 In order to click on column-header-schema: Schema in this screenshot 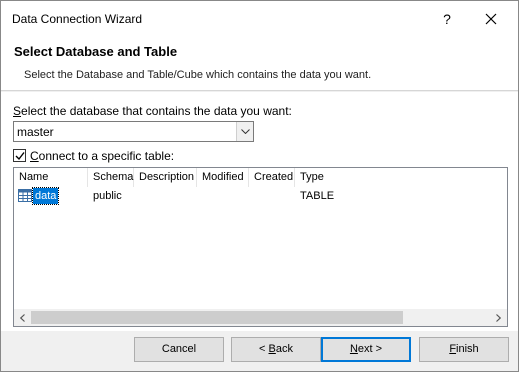, I will do `click(111, 177)`.